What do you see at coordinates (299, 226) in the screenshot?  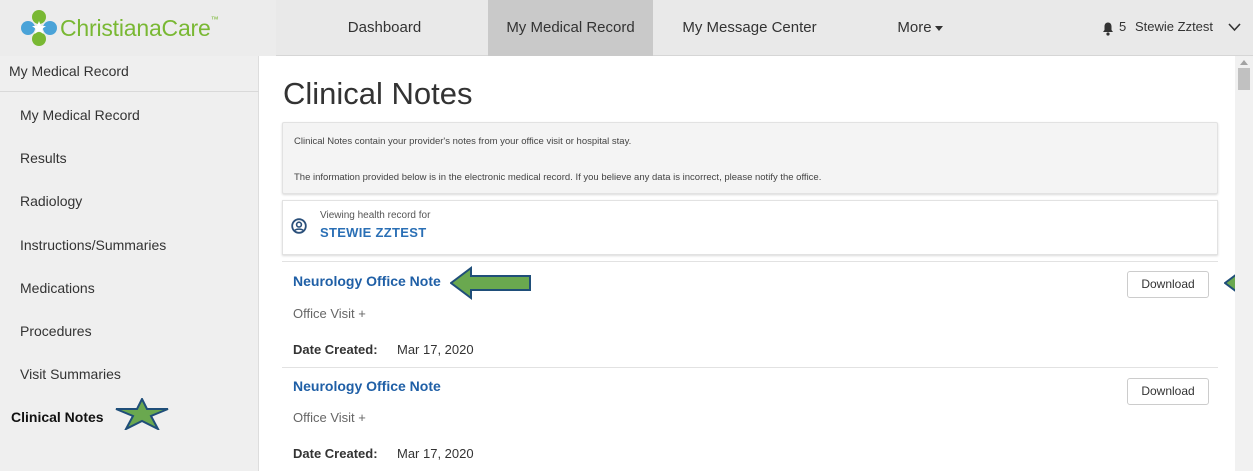 I see `user-circle-icon` at bounding box center [299, 226].